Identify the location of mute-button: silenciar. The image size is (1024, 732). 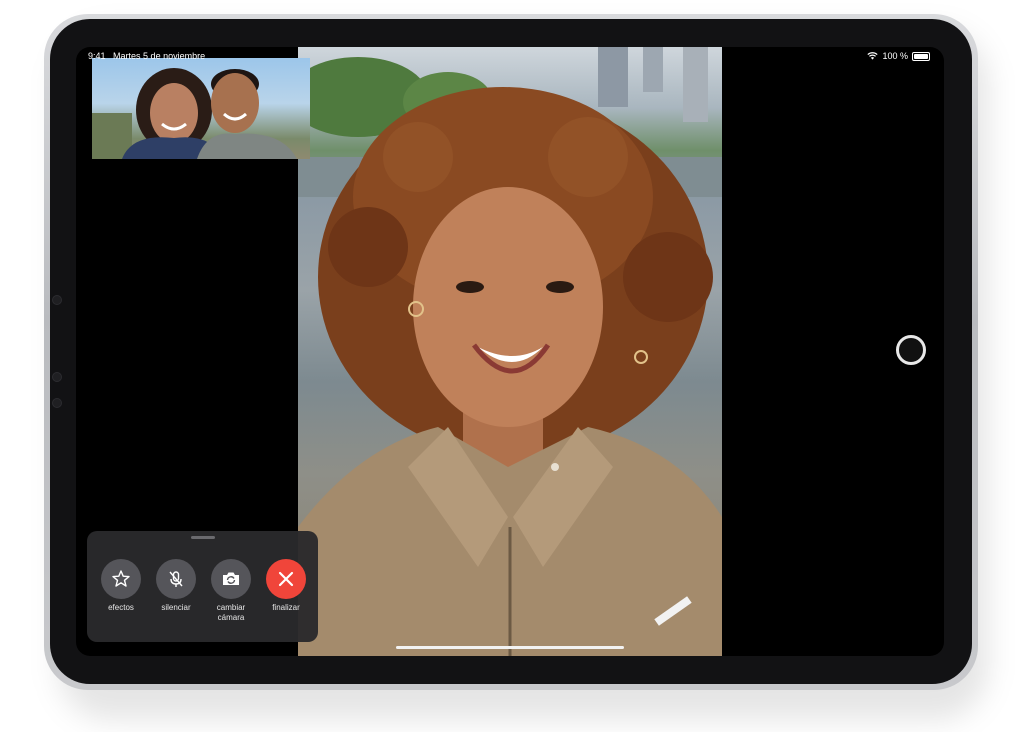
(176, 586).